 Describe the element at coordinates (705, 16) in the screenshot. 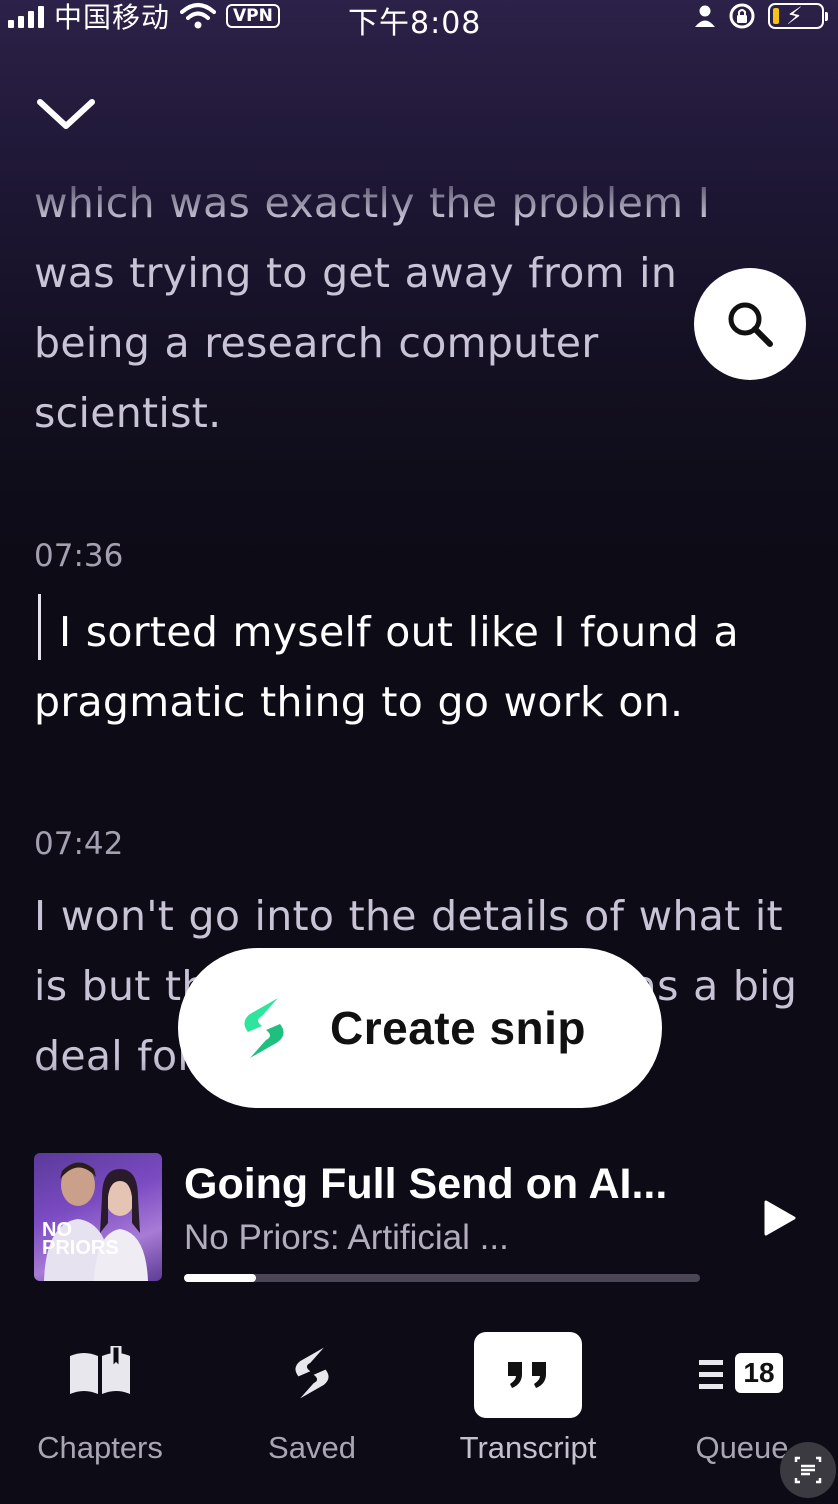

I see `person-icon` at that location.